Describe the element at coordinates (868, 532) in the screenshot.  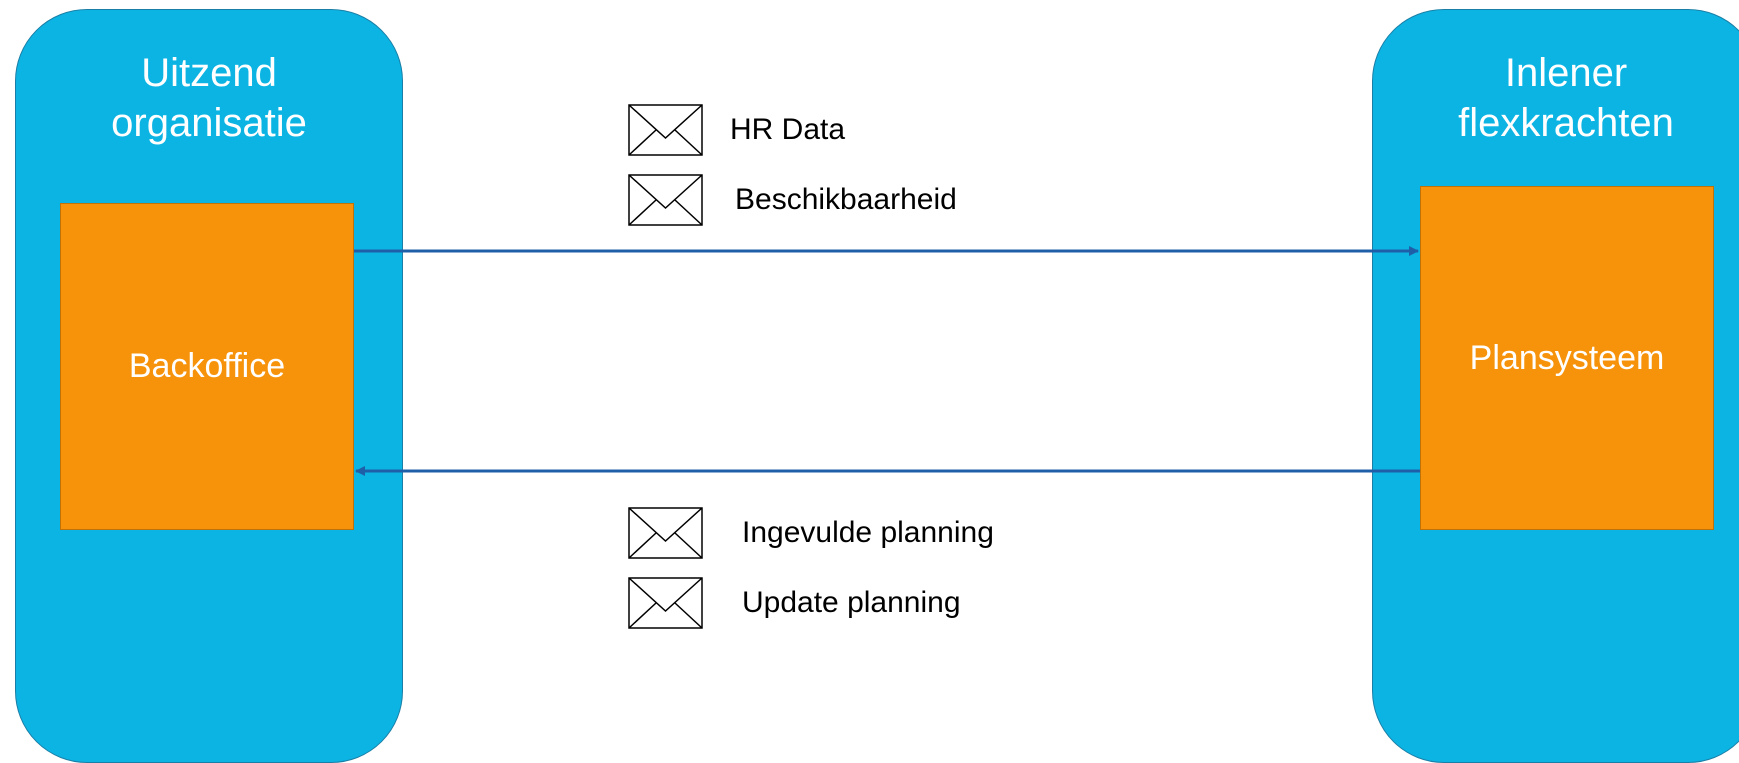
I see `message-label: Ingevulde planning` at that location.